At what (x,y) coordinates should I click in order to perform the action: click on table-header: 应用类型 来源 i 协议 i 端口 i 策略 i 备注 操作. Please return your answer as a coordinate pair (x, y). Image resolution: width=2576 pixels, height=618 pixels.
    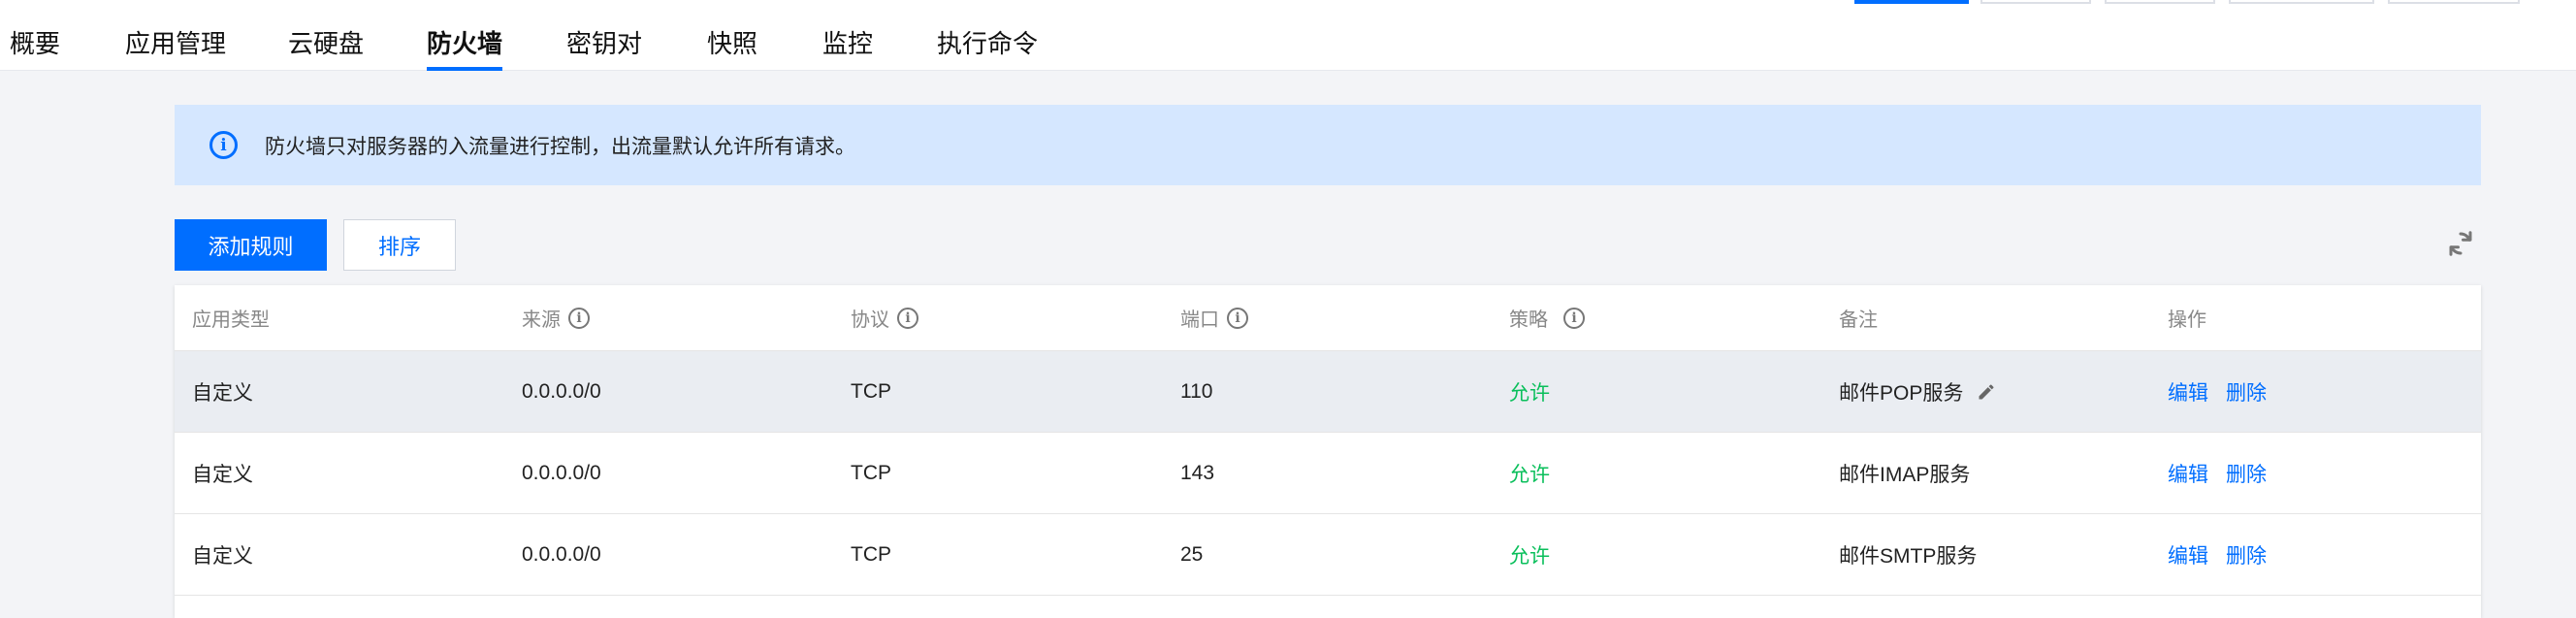
    Looking at the image, I should click on (1328, 318).